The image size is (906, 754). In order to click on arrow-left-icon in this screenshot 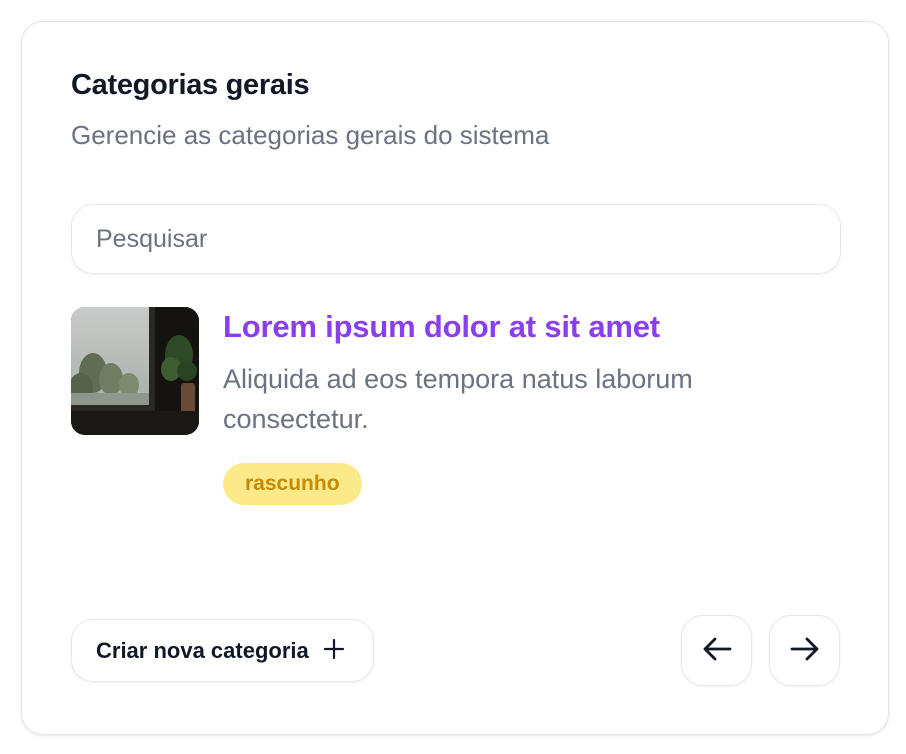, I will do `click(717, 650)`.